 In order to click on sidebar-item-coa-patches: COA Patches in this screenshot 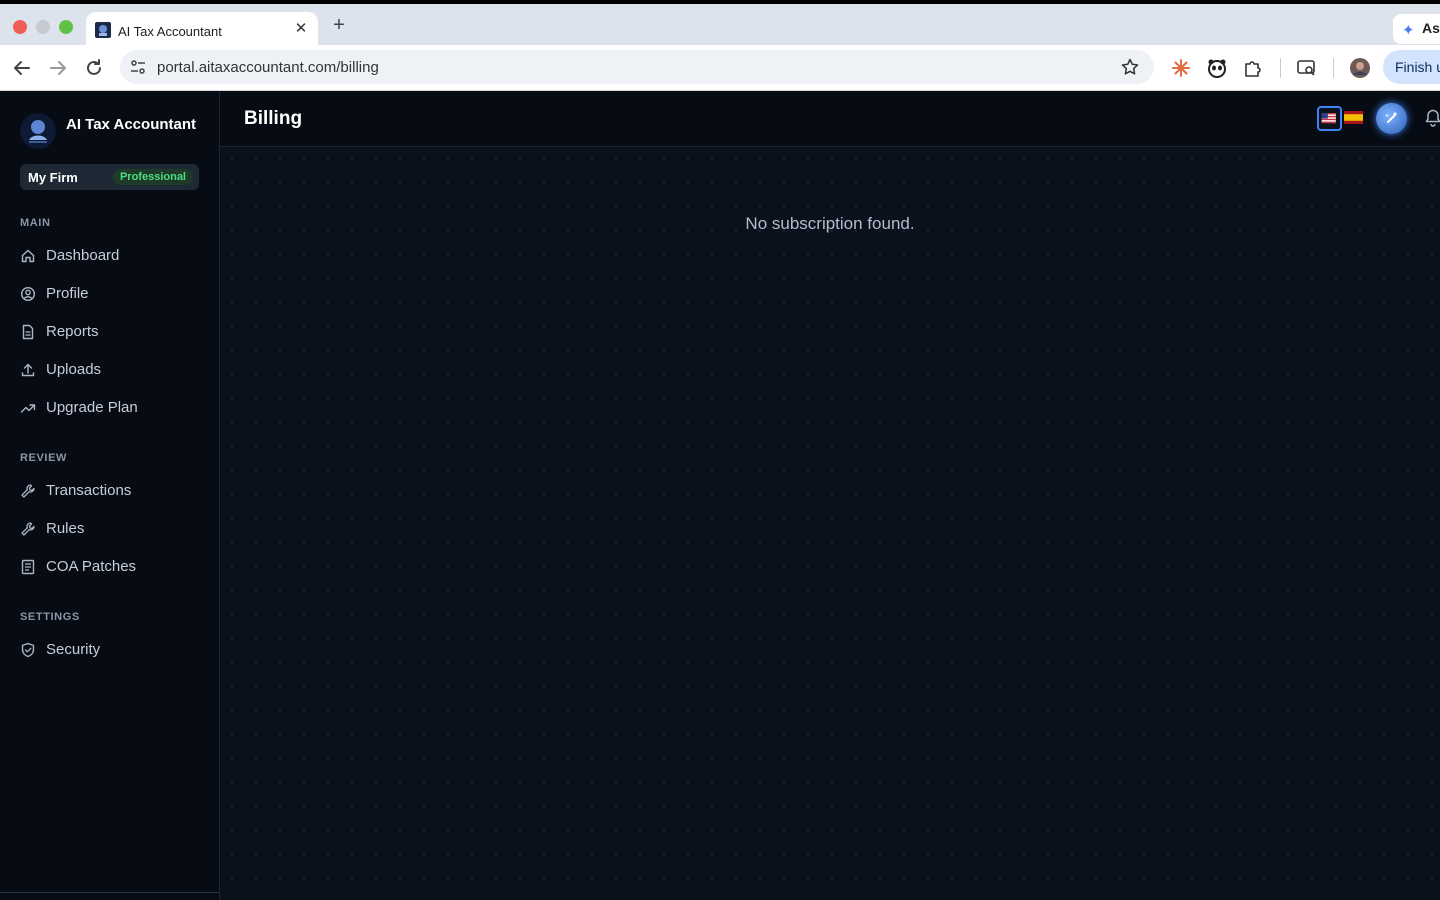, I will do `click(110, 567)`.